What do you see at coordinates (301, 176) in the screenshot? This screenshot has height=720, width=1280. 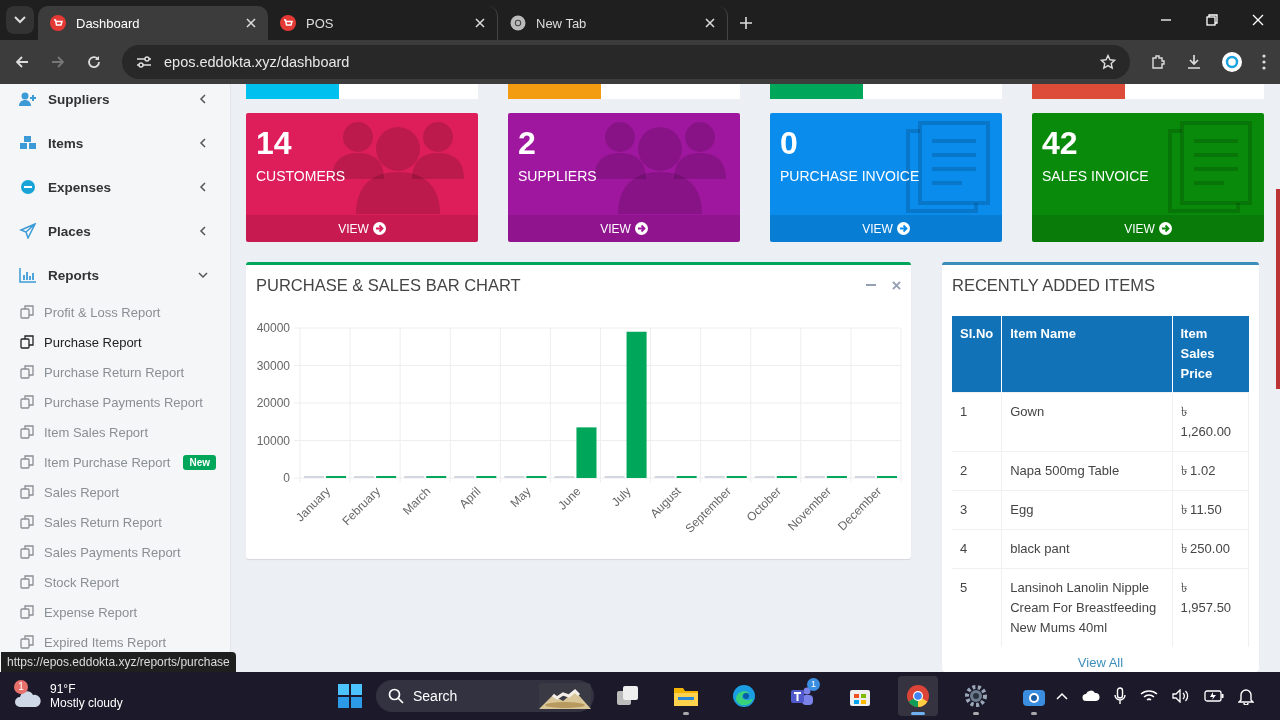 I see `stat-label: CUSTOMERS` at bounding box center [301, 176].